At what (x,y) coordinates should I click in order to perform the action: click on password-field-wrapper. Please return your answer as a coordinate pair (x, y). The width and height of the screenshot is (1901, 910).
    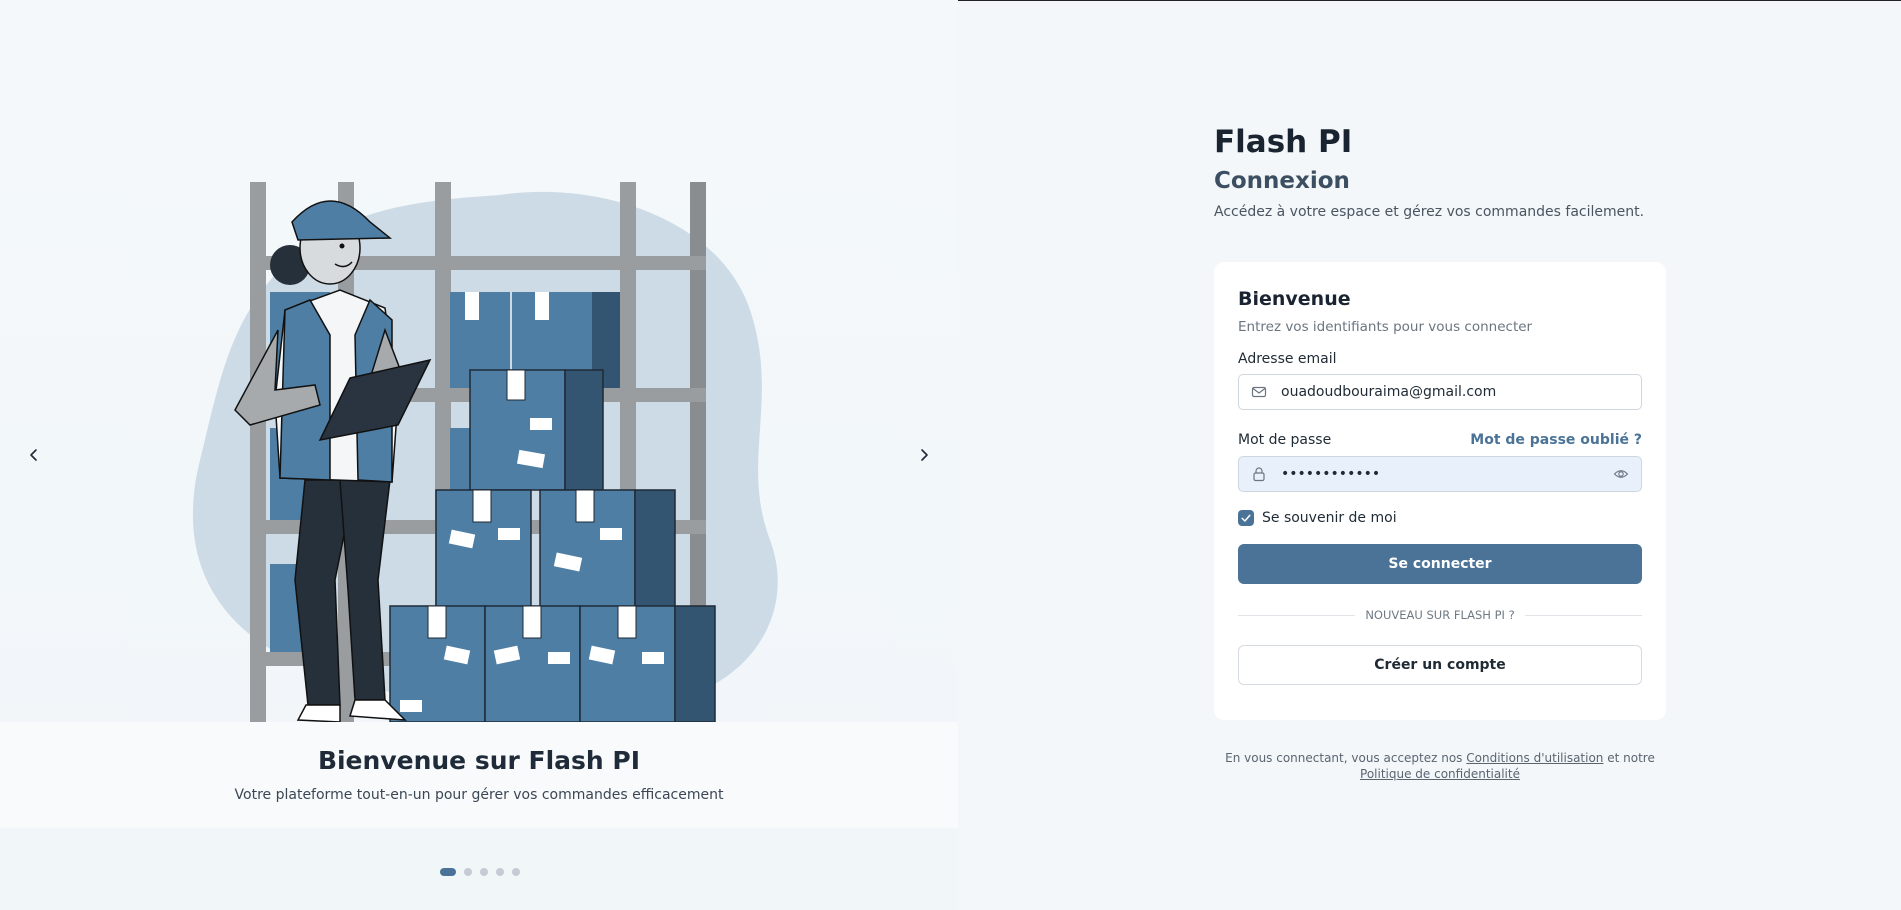
    Looking at the image, I should click on (1440, 474).